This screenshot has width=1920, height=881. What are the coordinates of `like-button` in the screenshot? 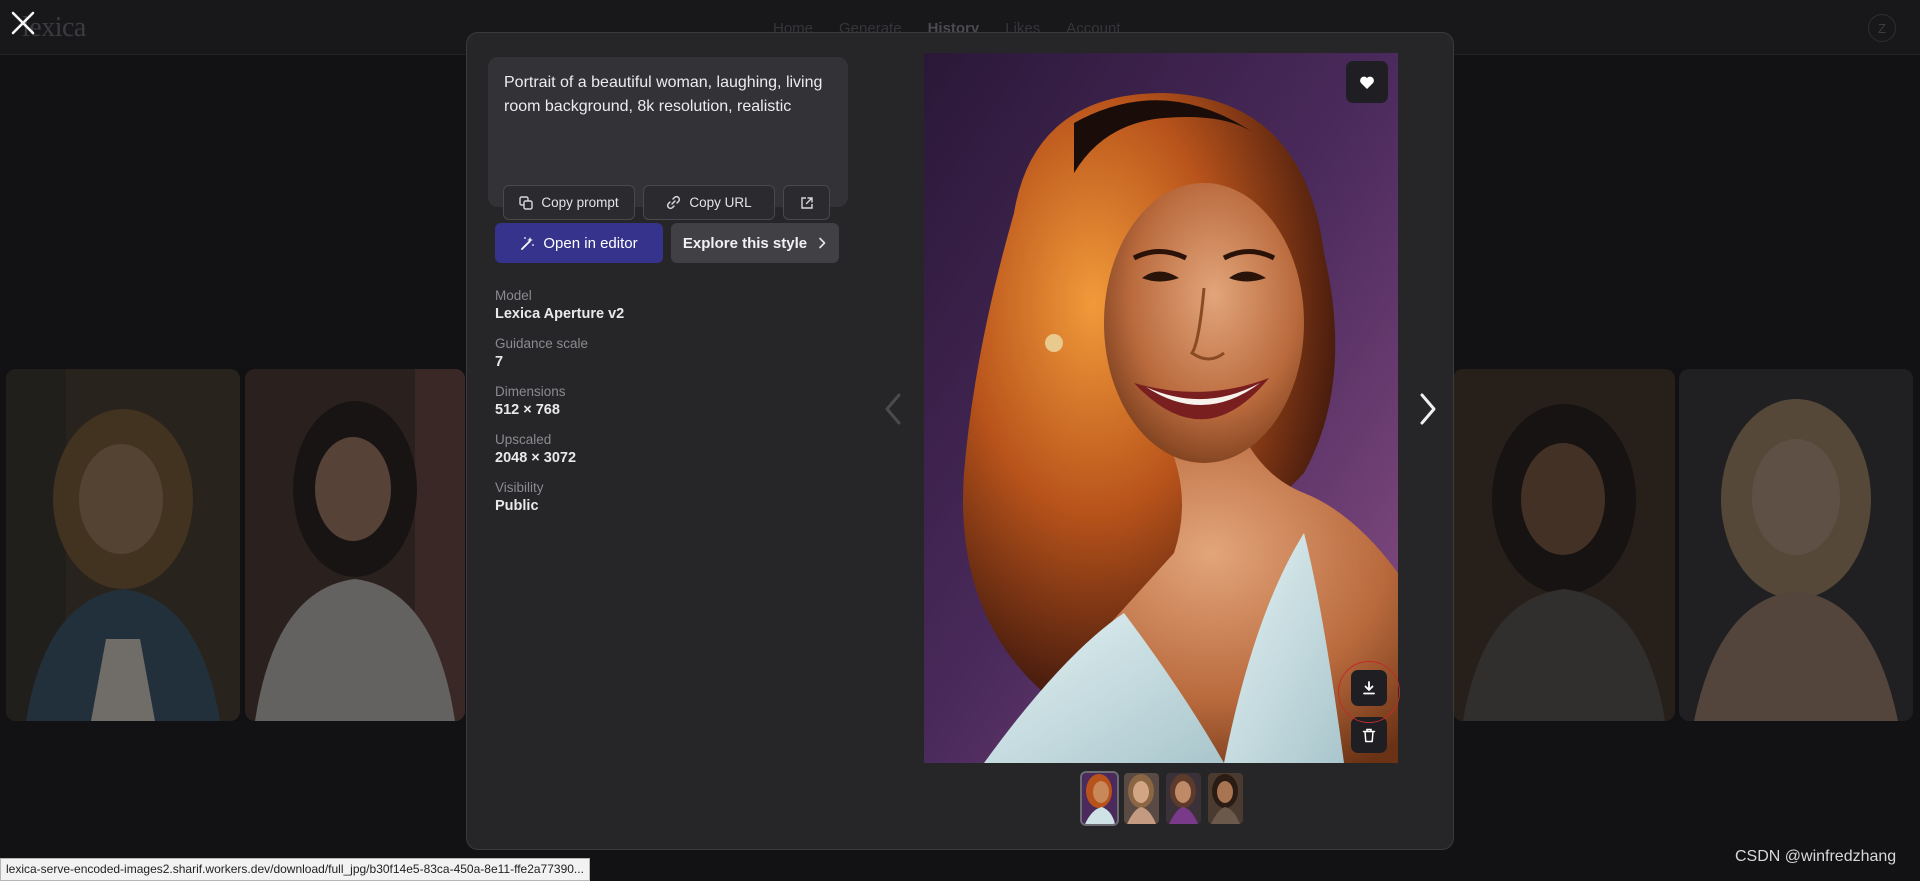 It's located at (1367, 82).